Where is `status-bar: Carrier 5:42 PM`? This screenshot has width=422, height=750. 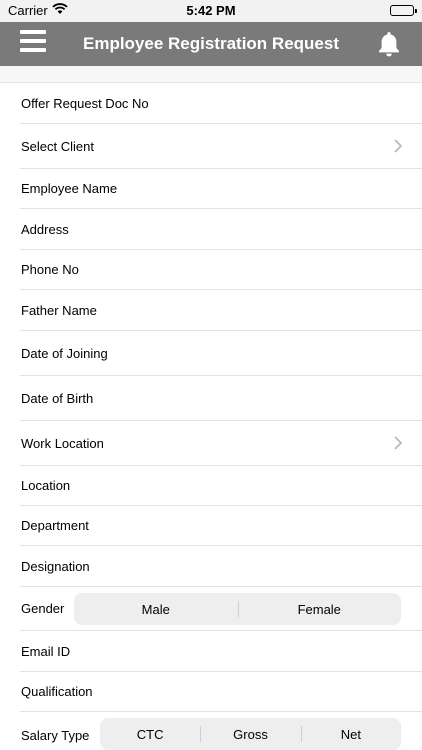
status-bar: Carrier 5:42 PM is located at coordinates (211, 11).